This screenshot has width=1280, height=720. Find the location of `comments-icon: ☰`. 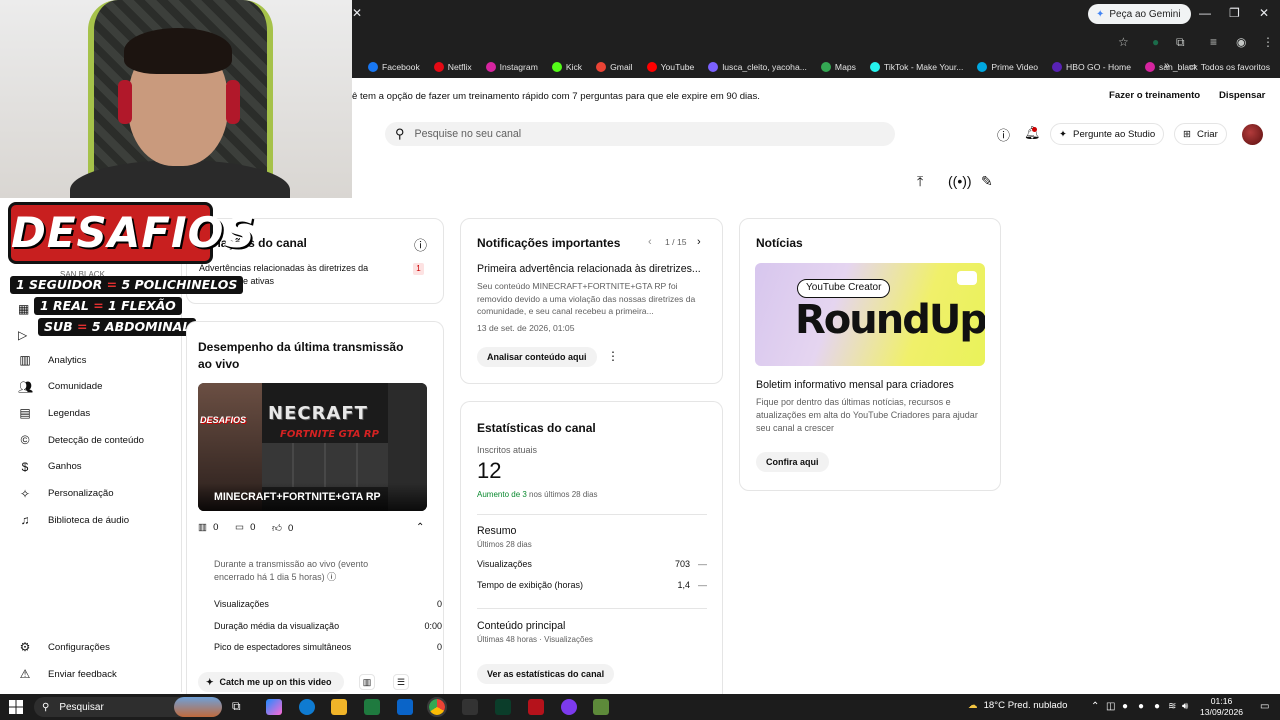

comments-icon: ☰ is located at coordinates (401, 682).